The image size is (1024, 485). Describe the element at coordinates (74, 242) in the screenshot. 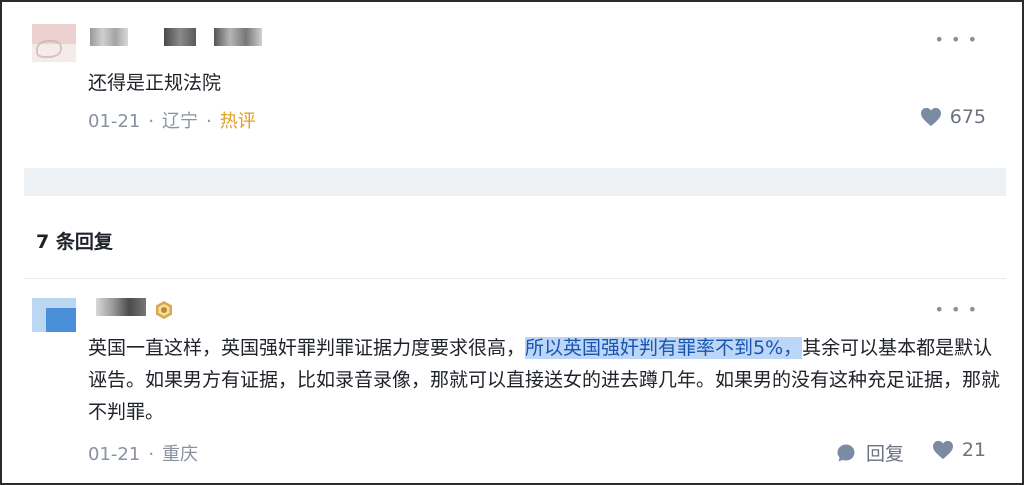

I see `replies-header: 7 条回复` at that location.